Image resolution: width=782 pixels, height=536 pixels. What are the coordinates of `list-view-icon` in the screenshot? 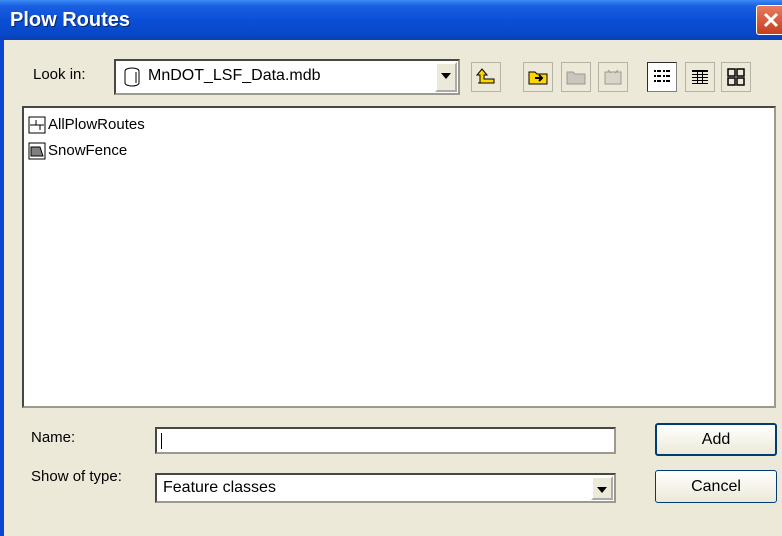 It's located at (662, 76).